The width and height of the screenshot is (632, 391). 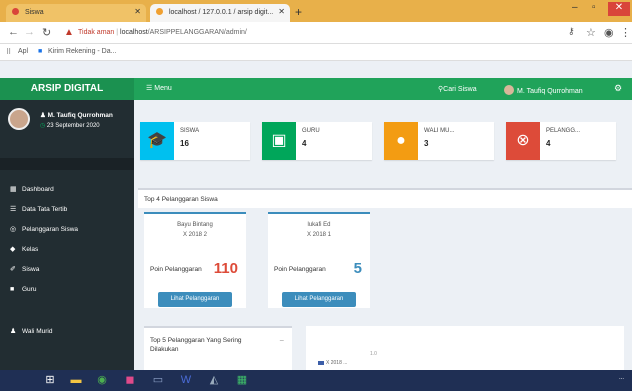 What do you see at coordinates (13, 189) in the screenshot?
I see `dashboard-icon: ▦` at bounding box center [13, 189].